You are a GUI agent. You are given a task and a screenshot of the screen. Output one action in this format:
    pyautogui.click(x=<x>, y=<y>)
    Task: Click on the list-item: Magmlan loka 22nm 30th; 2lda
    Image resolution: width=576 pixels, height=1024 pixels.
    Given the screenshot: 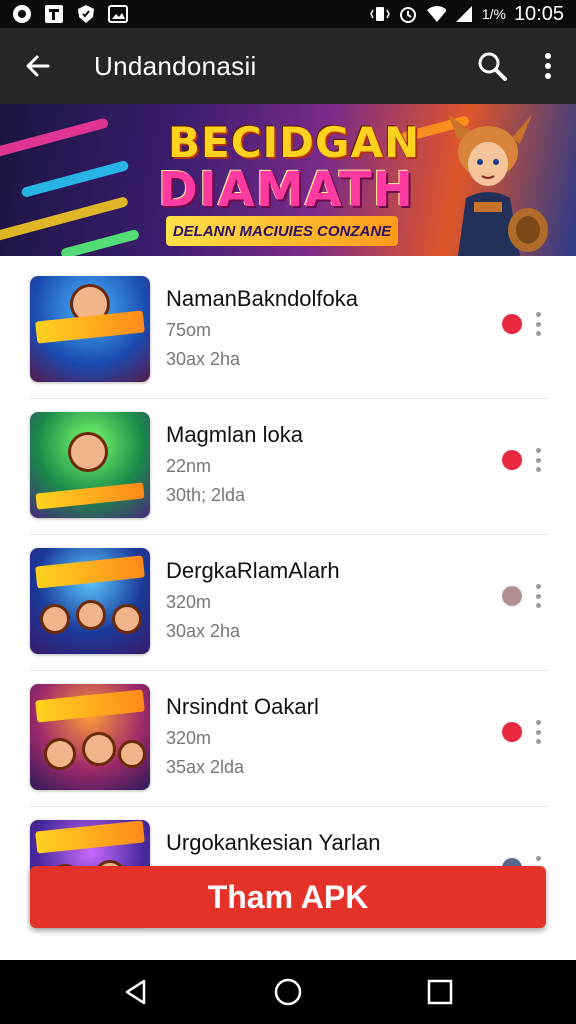 What is the action you would take?
    pyautogui.click(x=288, y=466)
    